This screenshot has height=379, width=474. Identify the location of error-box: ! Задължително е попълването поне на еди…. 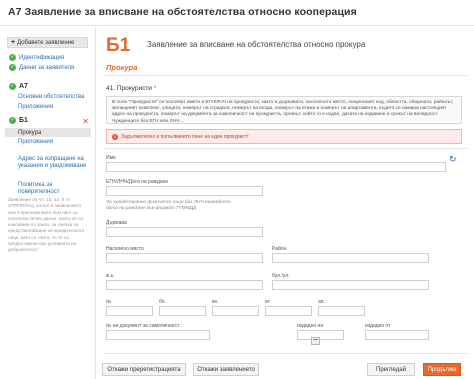
(284, 136).